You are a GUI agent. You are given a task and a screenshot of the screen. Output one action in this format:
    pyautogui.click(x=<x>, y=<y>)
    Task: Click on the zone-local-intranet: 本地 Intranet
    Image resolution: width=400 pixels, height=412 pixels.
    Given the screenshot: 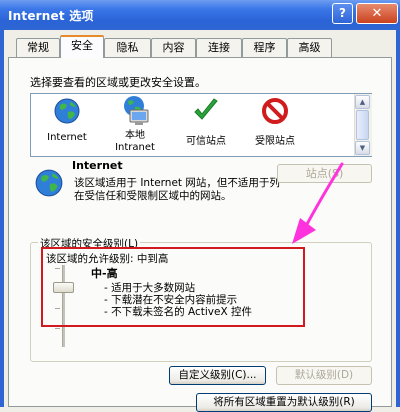 What is the action you would take?
    pyautogui.click(x=135, y=125)
    